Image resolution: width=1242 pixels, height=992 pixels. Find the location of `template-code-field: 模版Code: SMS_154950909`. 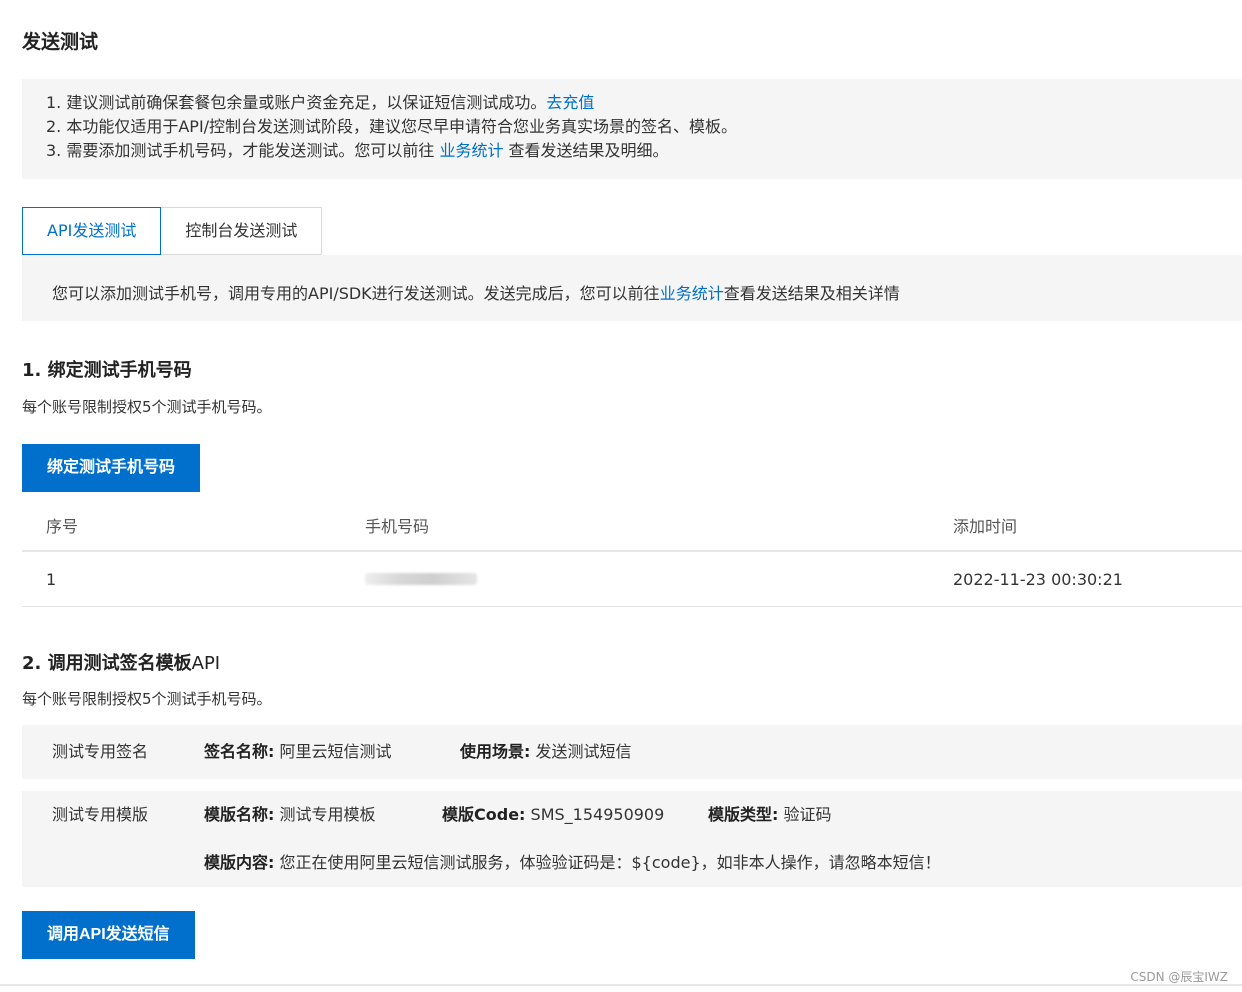

template-code-field: 模版Code: SMS_154950909 is located at coordinates (553, 815).